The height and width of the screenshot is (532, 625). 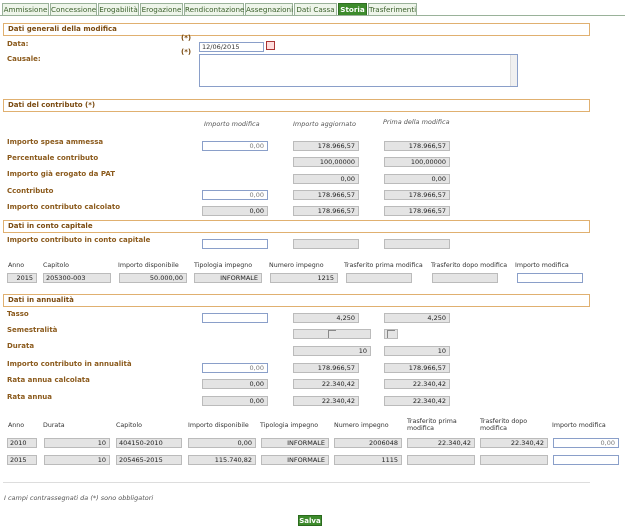 I want to click on prima-value: 100,00000, so click(x=417, y=162).